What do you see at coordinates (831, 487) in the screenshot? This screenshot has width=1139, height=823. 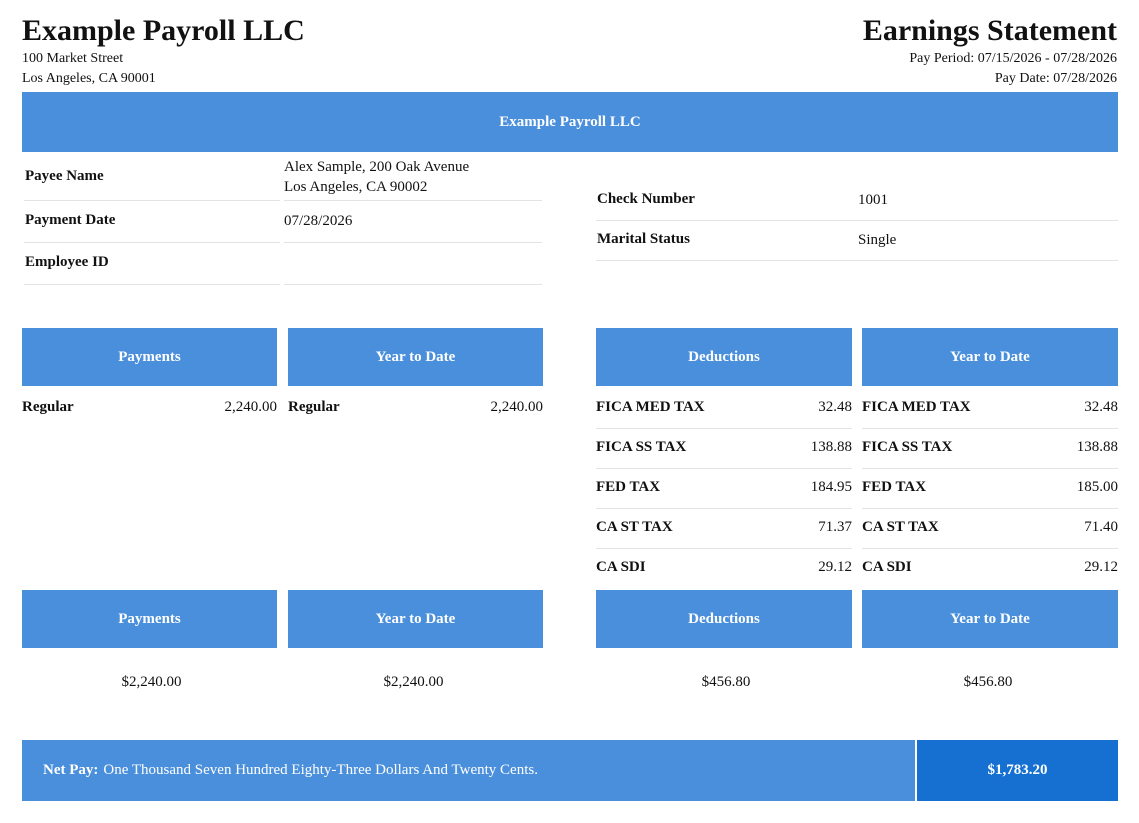 I see `deduction-row-amount: 184.95` at bounding box center [831, 487].